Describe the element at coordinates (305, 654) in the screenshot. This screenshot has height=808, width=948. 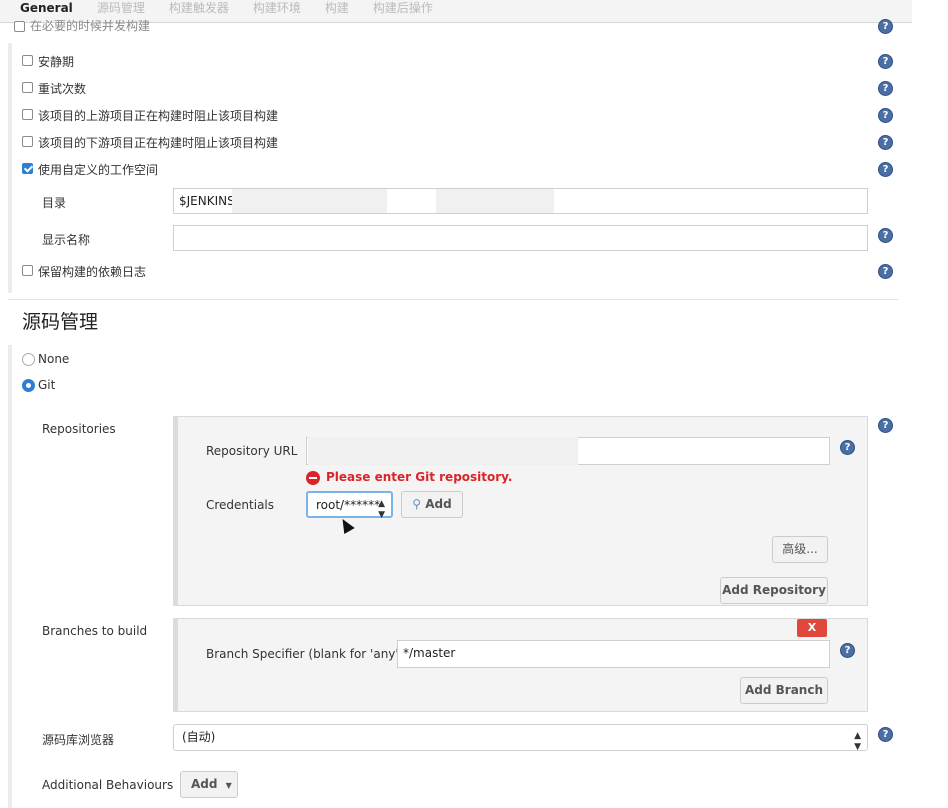
I see `branch-specifier-label: Branch Specifier (blank for 'any')` at that location.